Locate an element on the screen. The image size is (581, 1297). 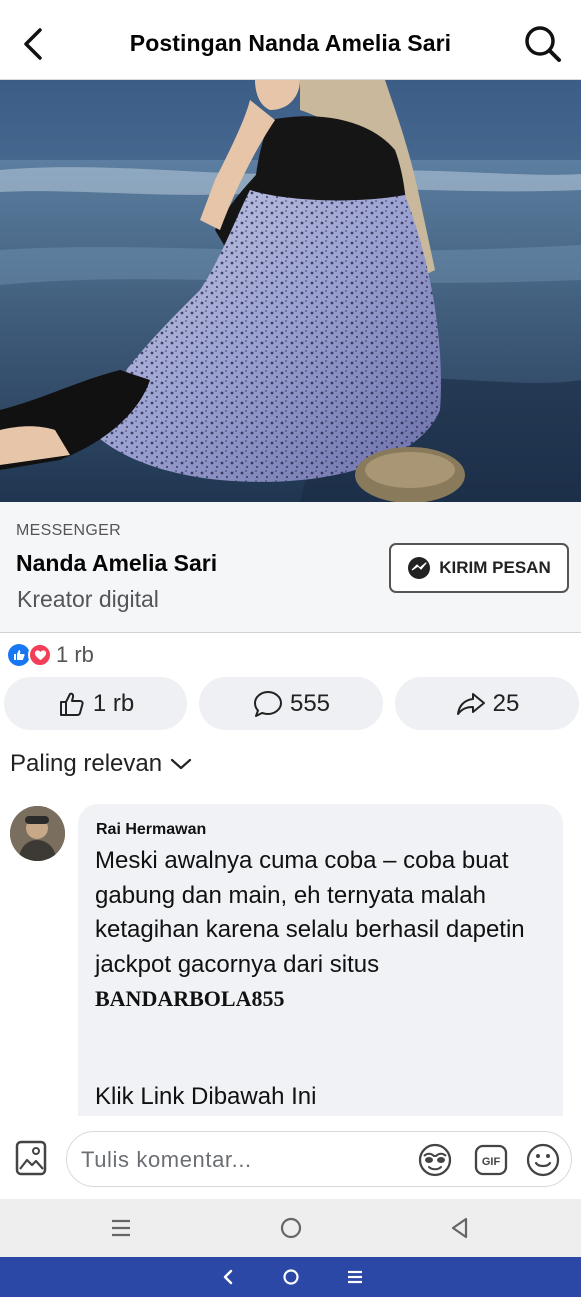
comment-button: 555 is located at coordinates (291, 703).